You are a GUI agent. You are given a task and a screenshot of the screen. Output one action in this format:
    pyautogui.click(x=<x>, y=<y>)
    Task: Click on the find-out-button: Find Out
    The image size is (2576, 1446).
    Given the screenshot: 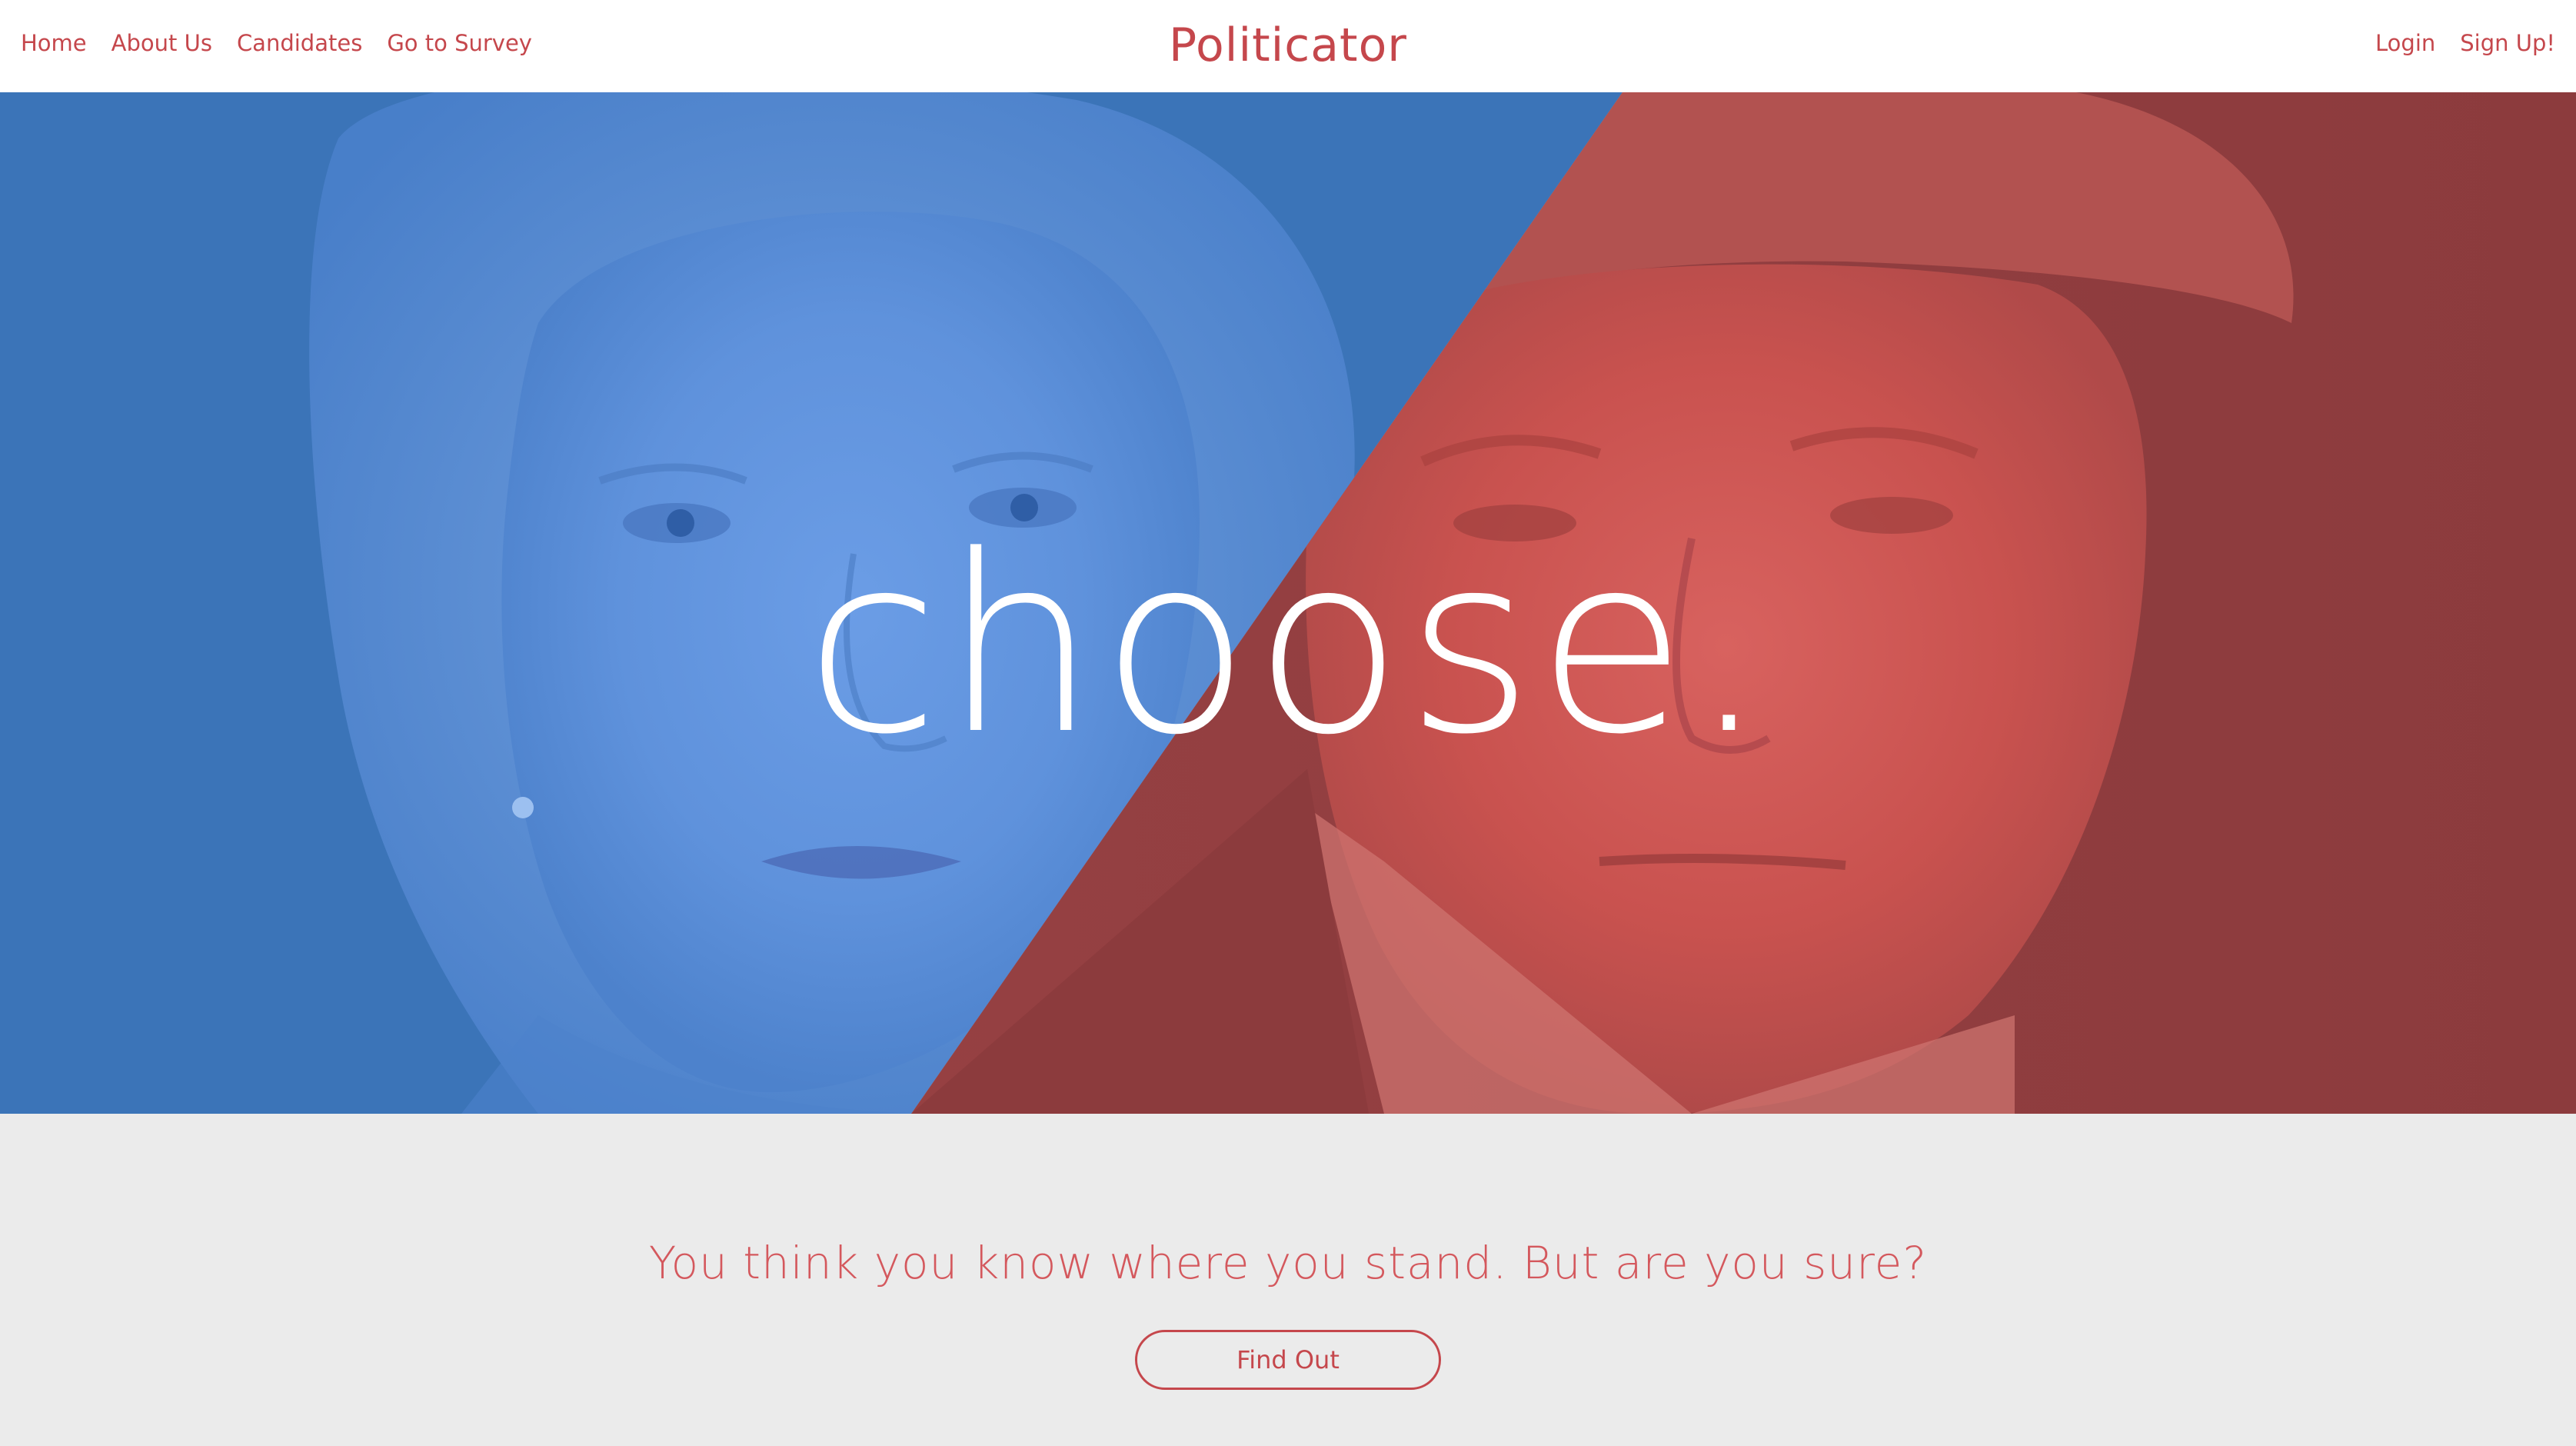 What is the action you would take?
    pyautogui.click(x=1288, y=1360)
    